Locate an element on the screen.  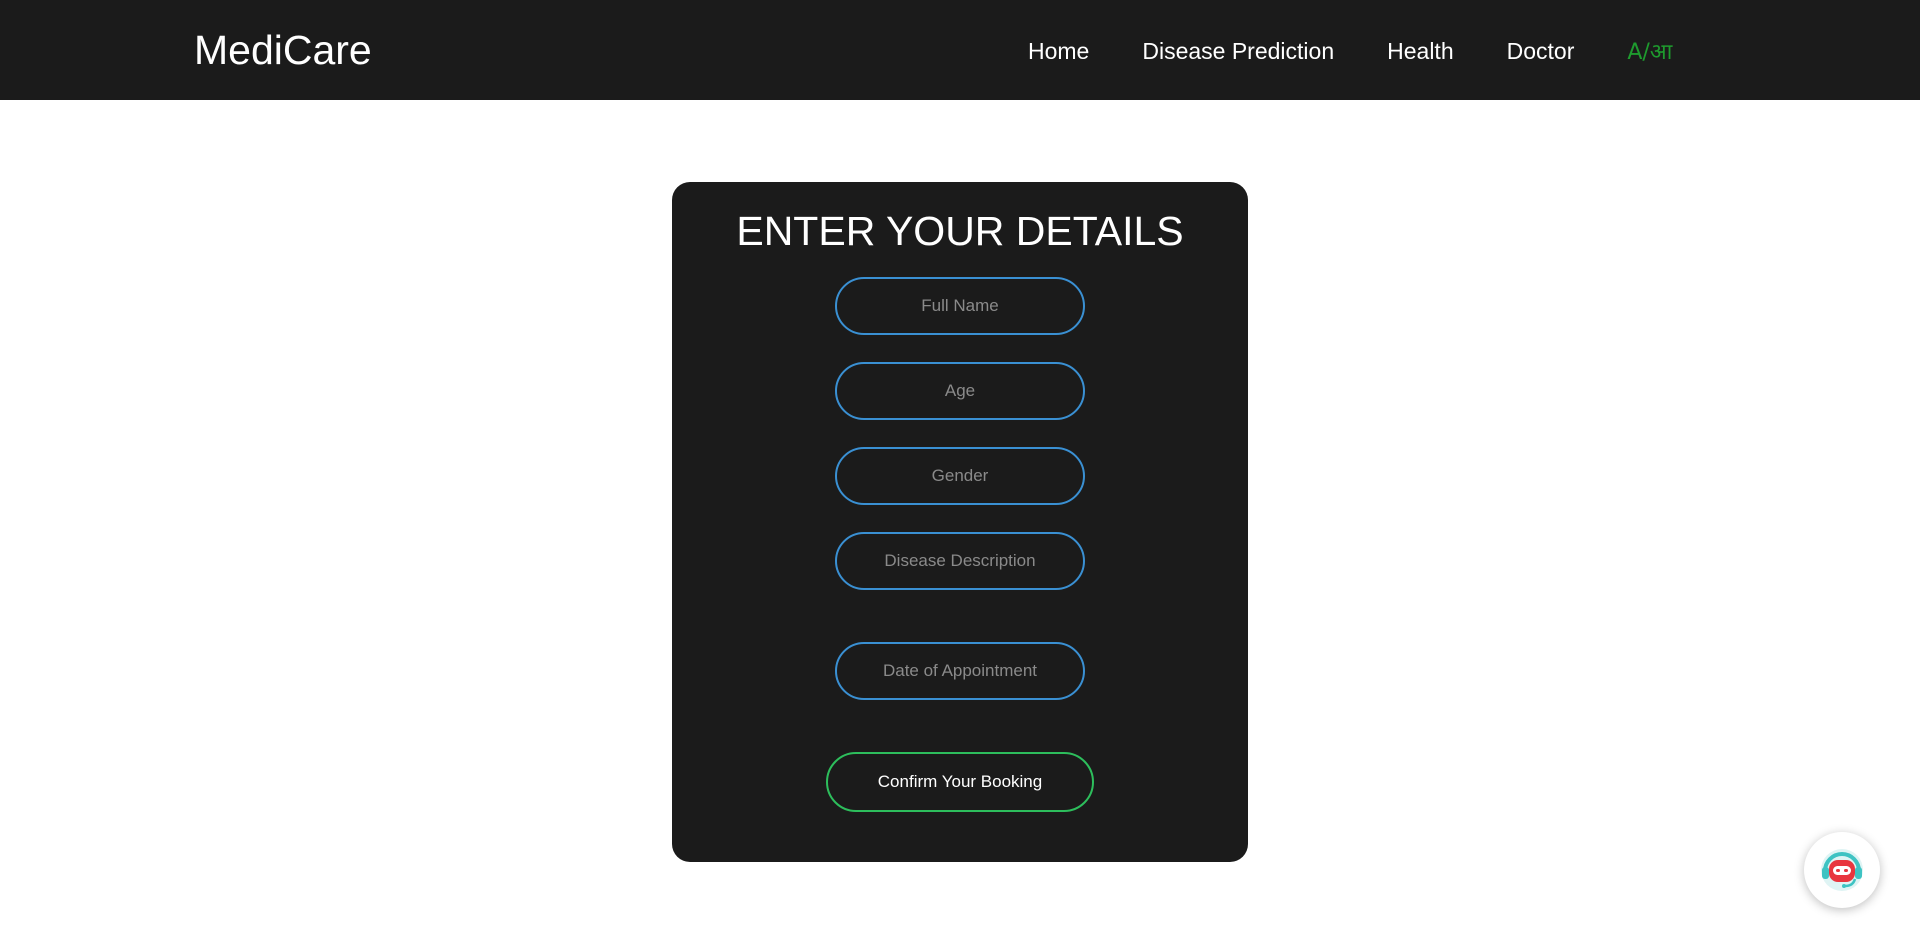
brand-logo: MediCare is located at coordinates (283, 50).